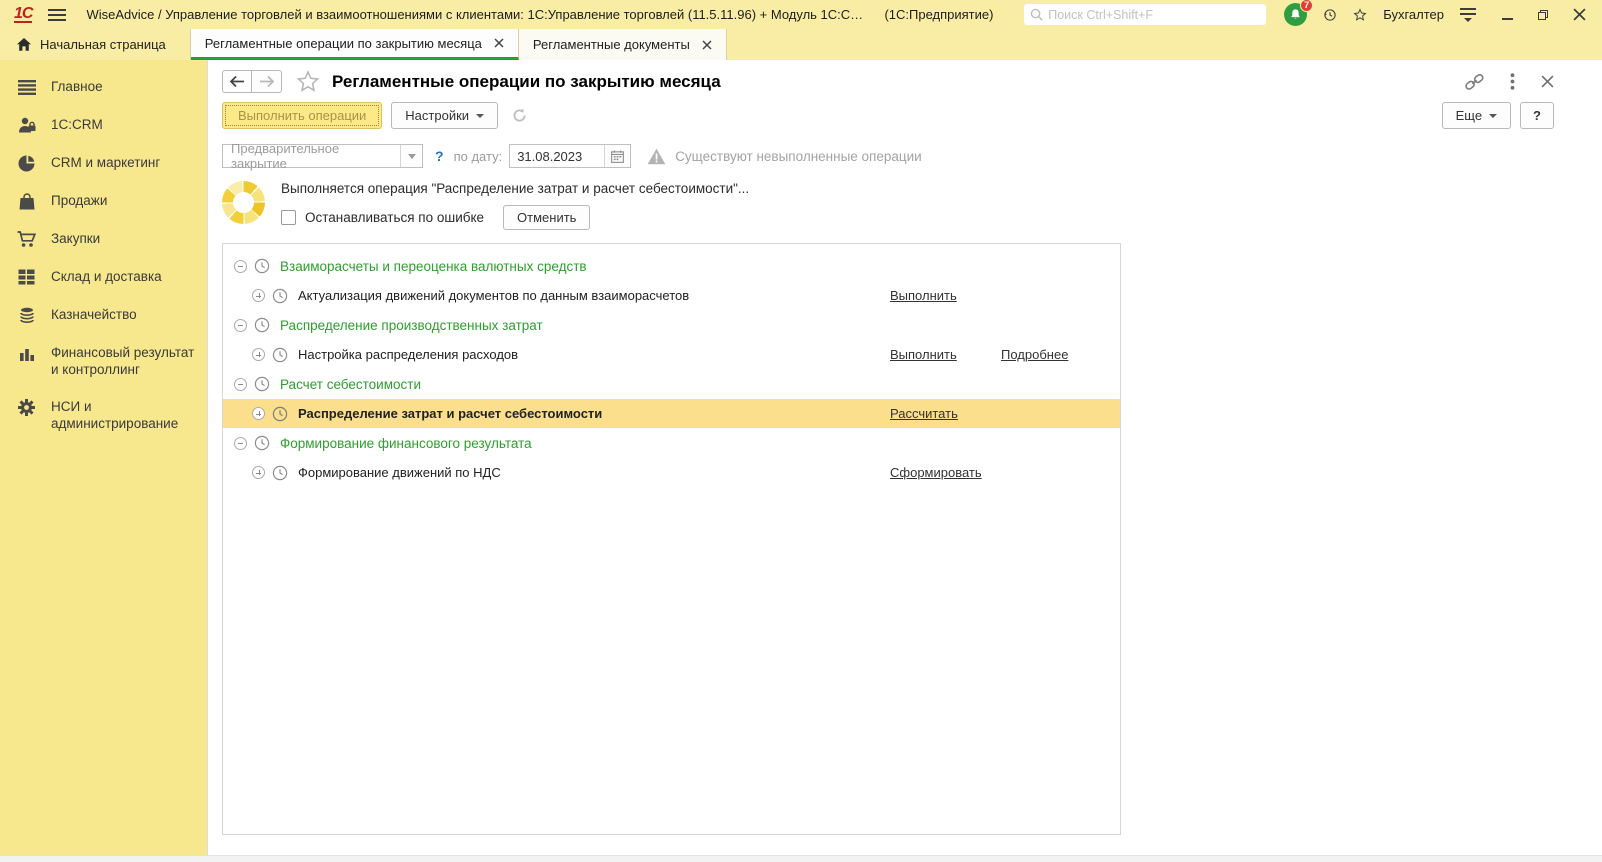 The height and width of the screenshot is (862, 1602). What do you see at coordinates (308, 81) in the screenshot?
I see `favorite-star-icon` at bounding box center [308, 81].